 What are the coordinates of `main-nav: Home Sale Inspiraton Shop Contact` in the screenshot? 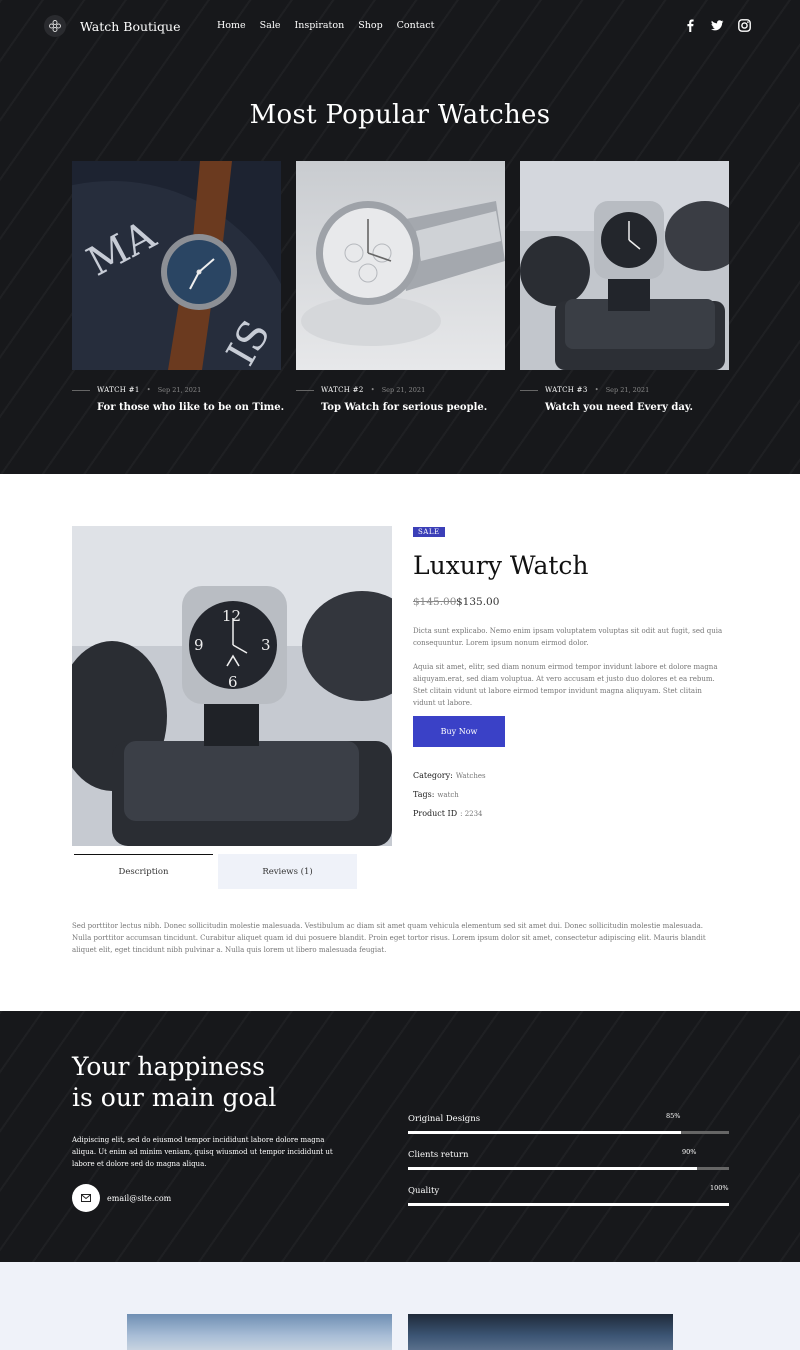 It's located at (325, 25).